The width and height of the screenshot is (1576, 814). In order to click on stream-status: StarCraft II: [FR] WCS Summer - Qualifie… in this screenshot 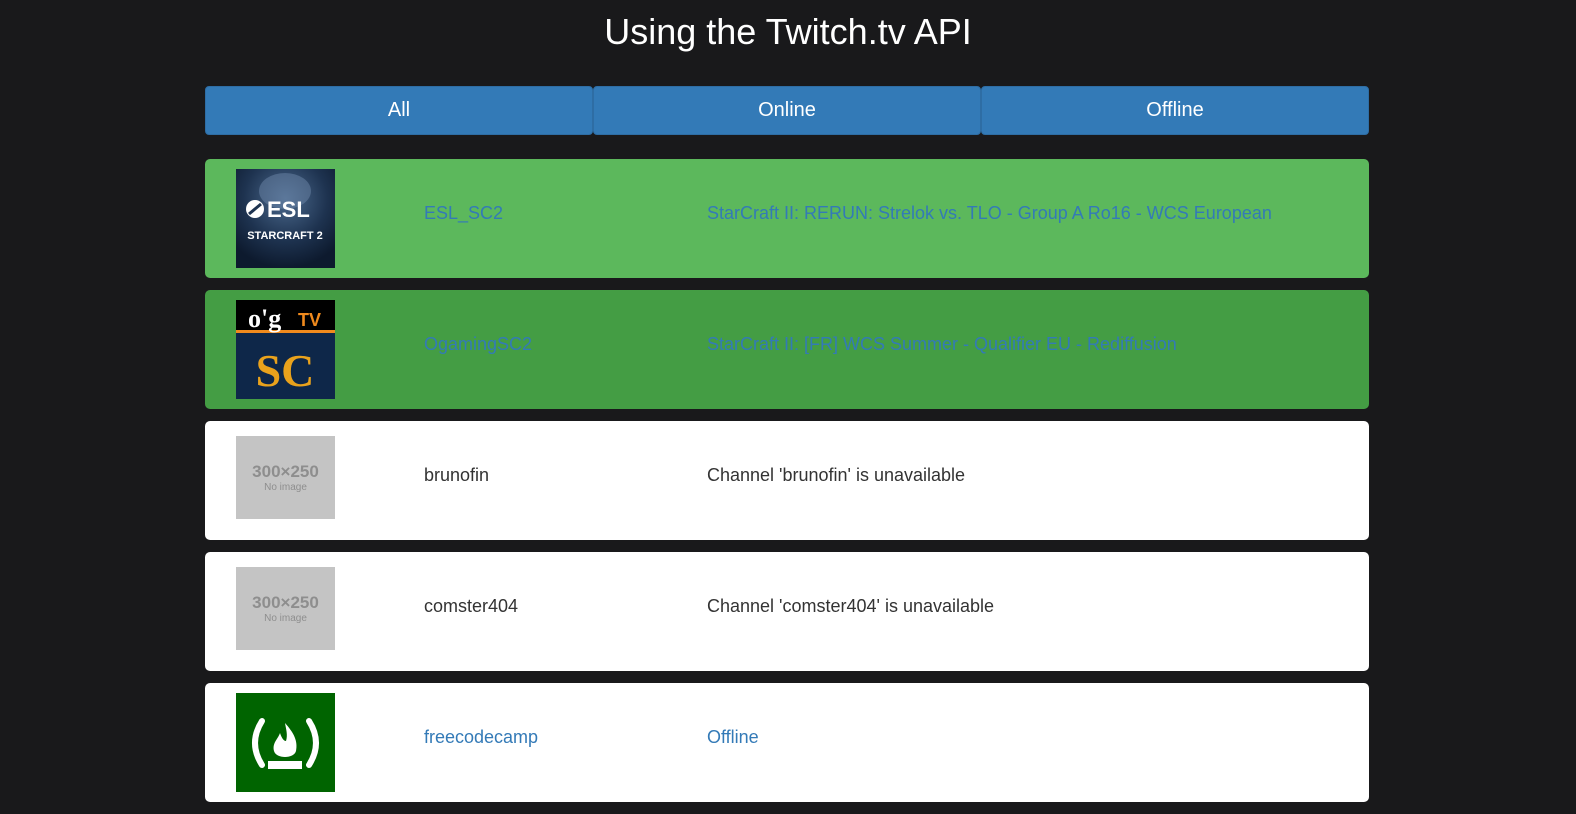, I will do `click(942, 344)`.